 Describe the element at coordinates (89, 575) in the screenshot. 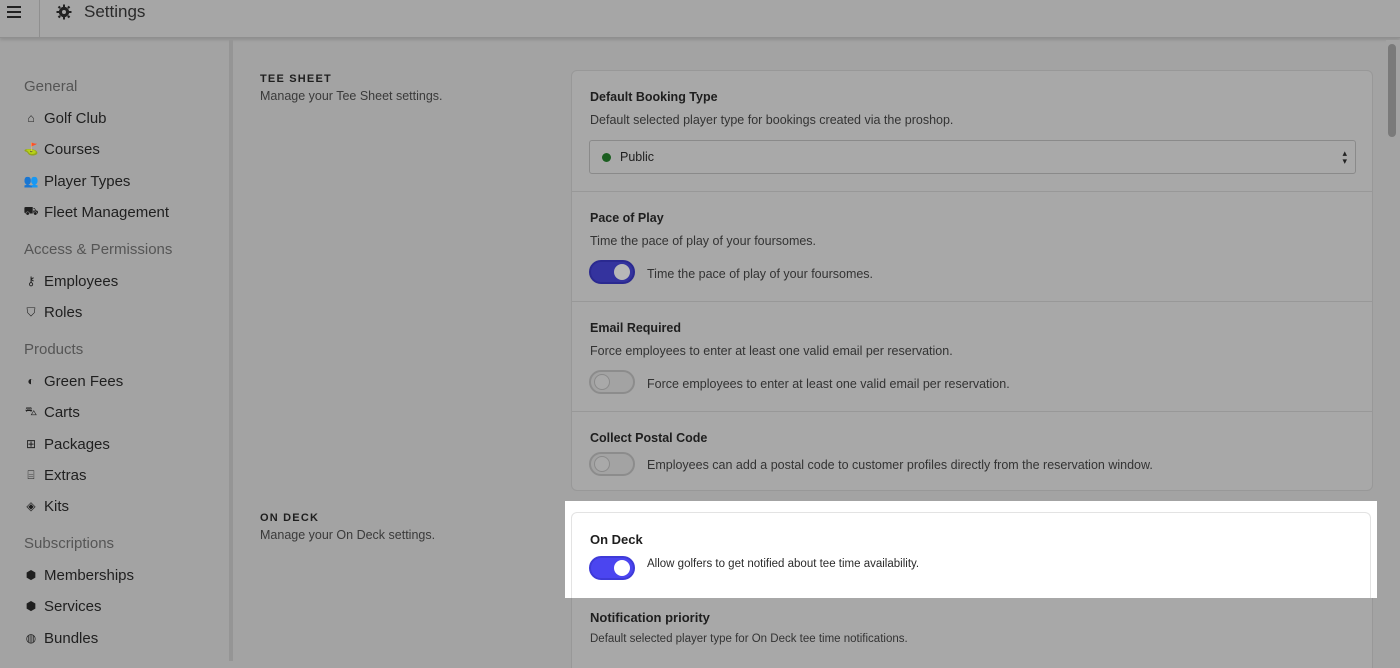

I see `sidebar-item-label: Memberships` at that location.